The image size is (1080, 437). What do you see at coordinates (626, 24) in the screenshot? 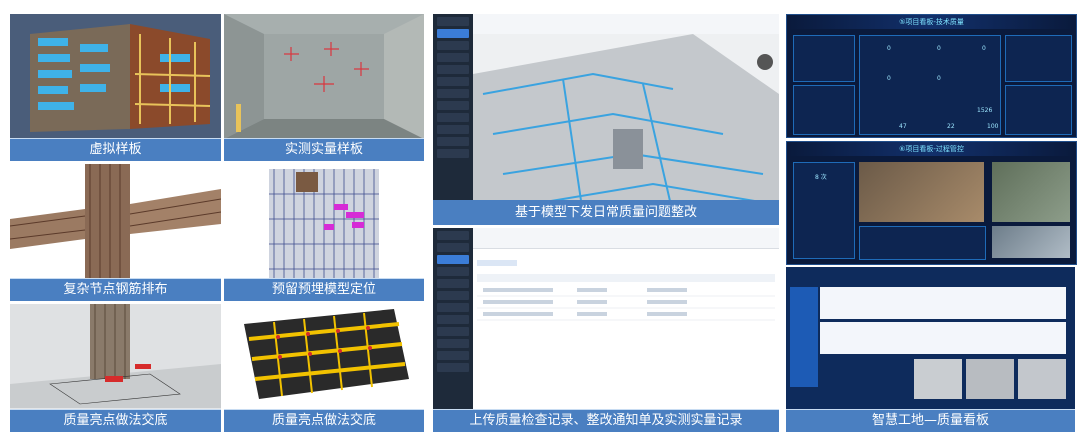
I see `platform-toolbar` at bounding box center [626, 24].